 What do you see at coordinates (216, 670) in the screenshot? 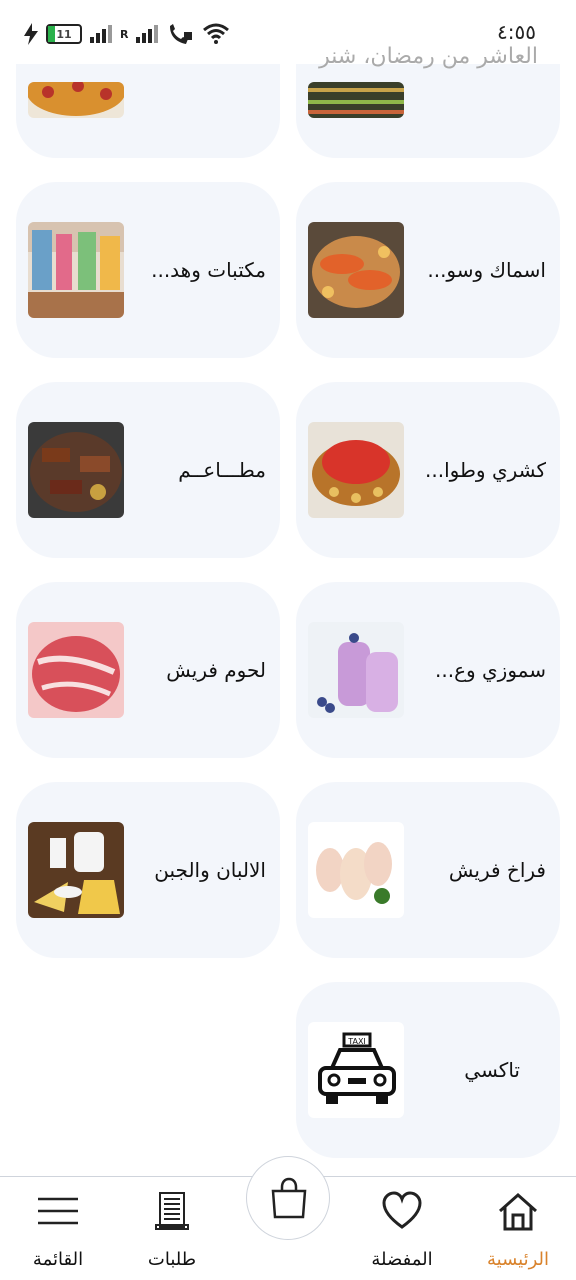
I see `category-label: لحوم فريش` at bounding box center [216, 670].